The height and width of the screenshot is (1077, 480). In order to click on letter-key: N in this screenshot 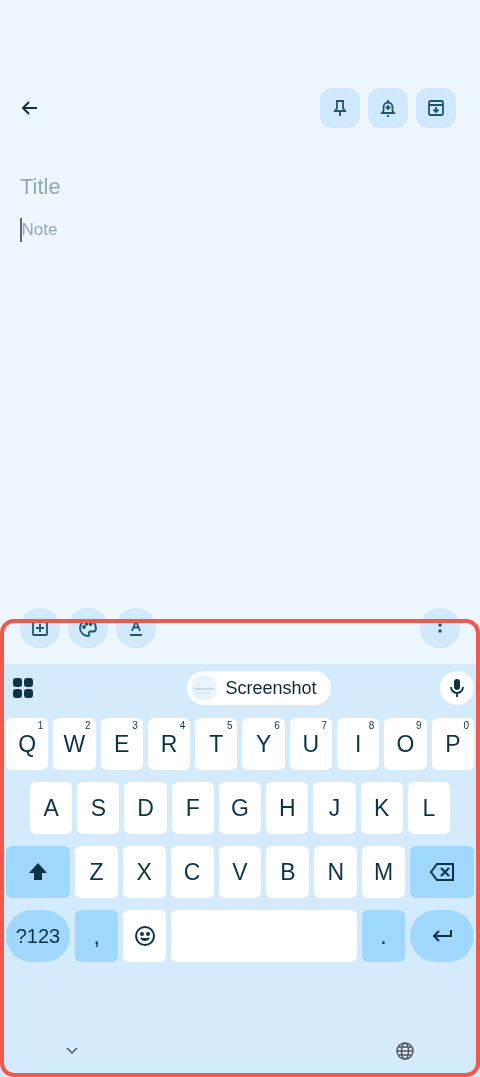, I will do `click(336, 872)`.